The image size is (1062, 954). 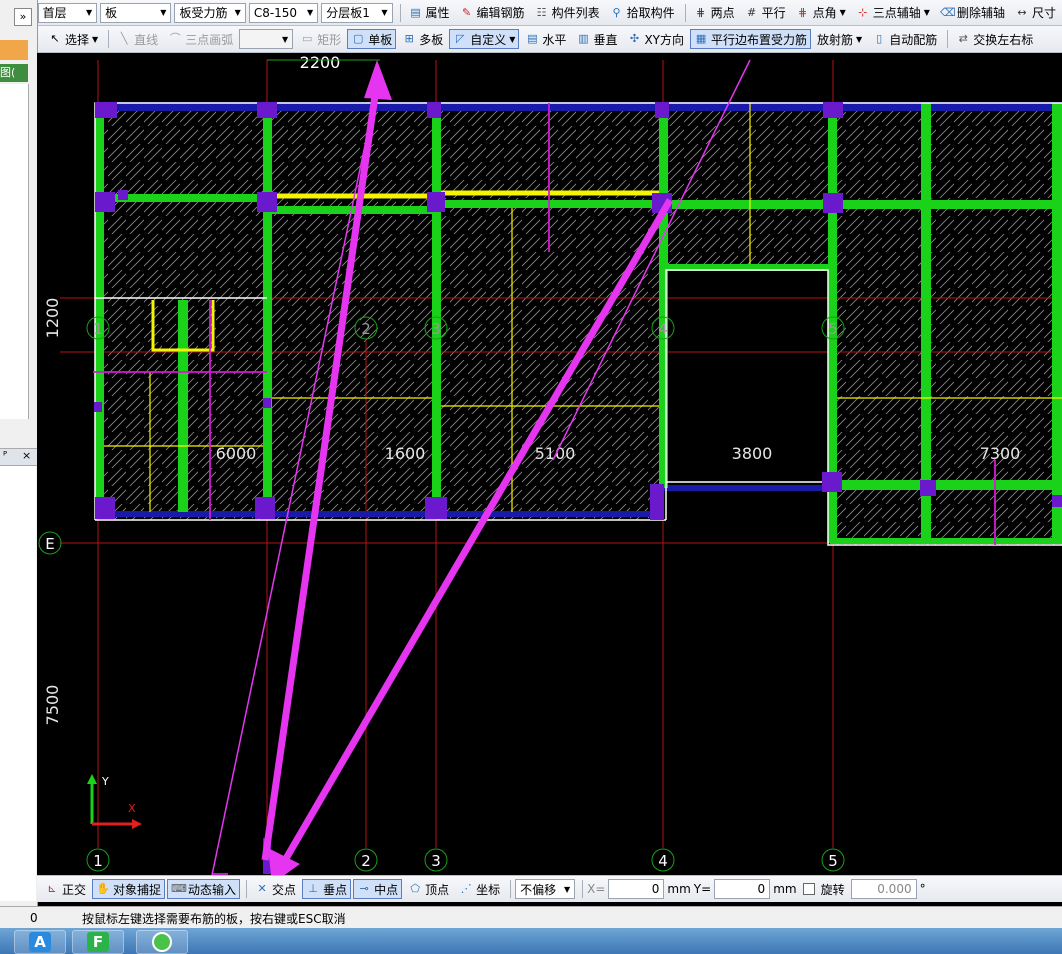 I want to click on x-unit: mm, so click(x=679, y=889).